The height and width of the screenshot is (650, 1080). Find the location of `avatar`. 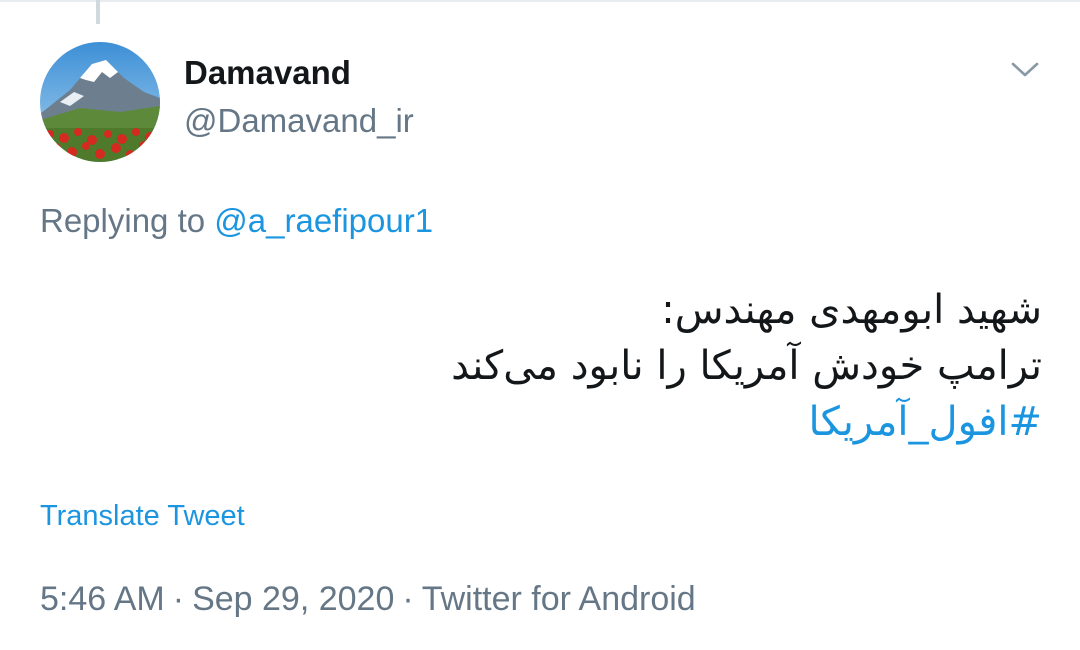

avatar is located at coordinates (100, 102).